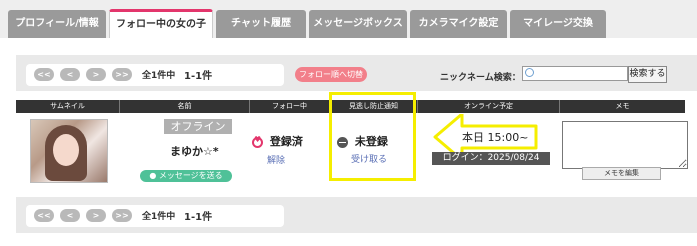 The height and width of the screenshot is (246, 697). I want to click on search-button: 検索する, so click(647, 74).